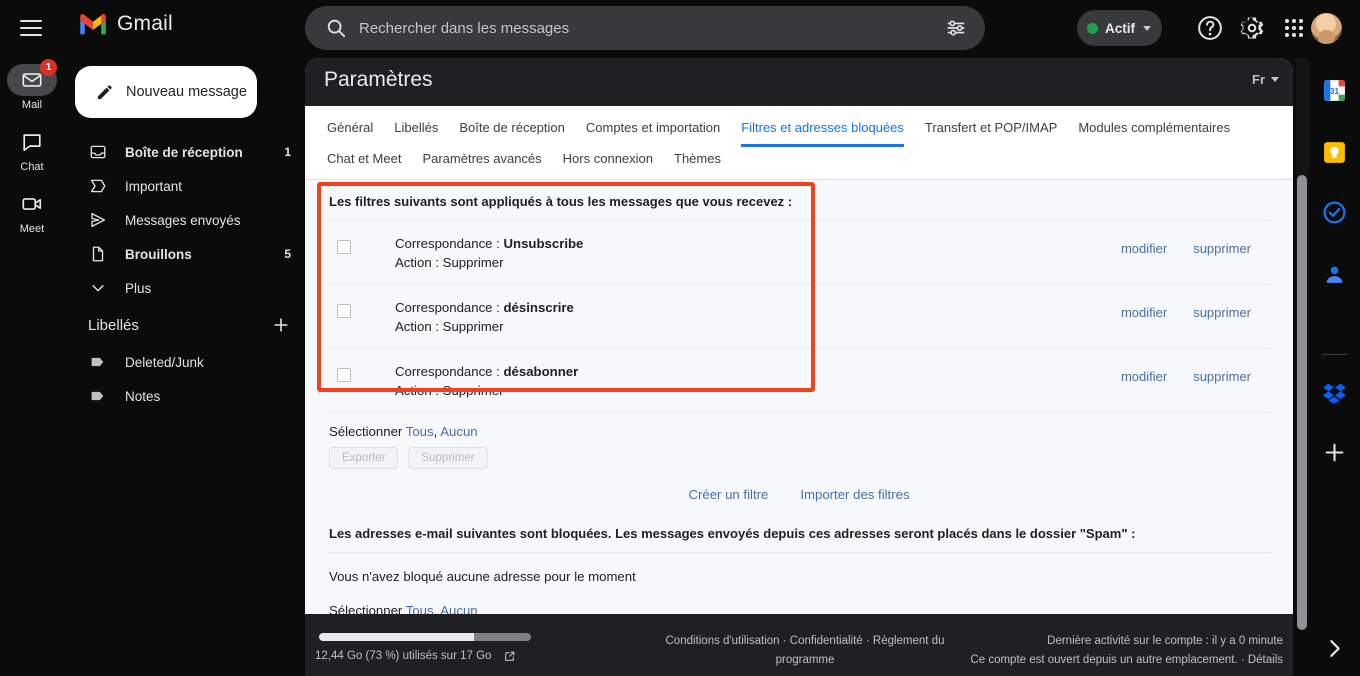 This screenshot has height=676, width=1360. Describe the element at coordinates (1265, 79) in the screenshot. I see `language-selector: Fr` at that location.